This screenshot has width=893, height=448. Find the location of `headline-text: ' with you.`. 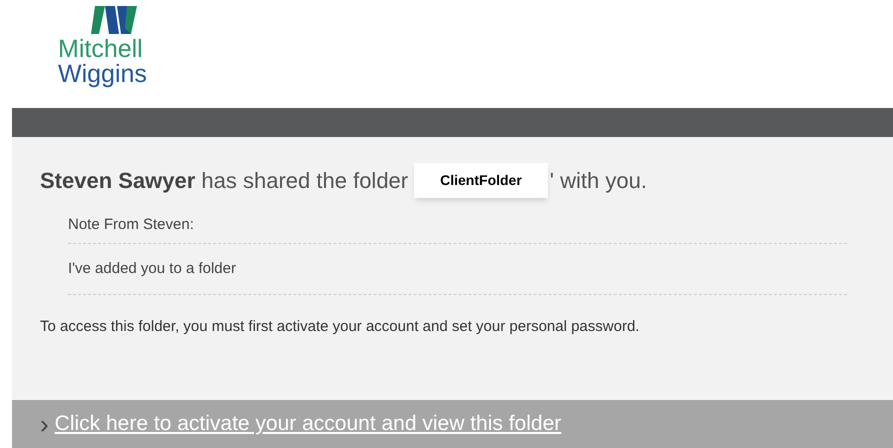

headline-text: ' with you. is located at coordinates (598, 181).